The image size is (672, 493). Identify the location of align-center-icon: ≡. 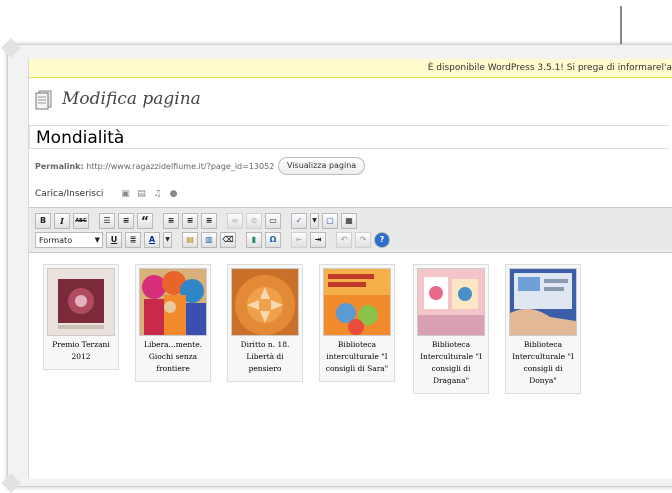
(190, 221).